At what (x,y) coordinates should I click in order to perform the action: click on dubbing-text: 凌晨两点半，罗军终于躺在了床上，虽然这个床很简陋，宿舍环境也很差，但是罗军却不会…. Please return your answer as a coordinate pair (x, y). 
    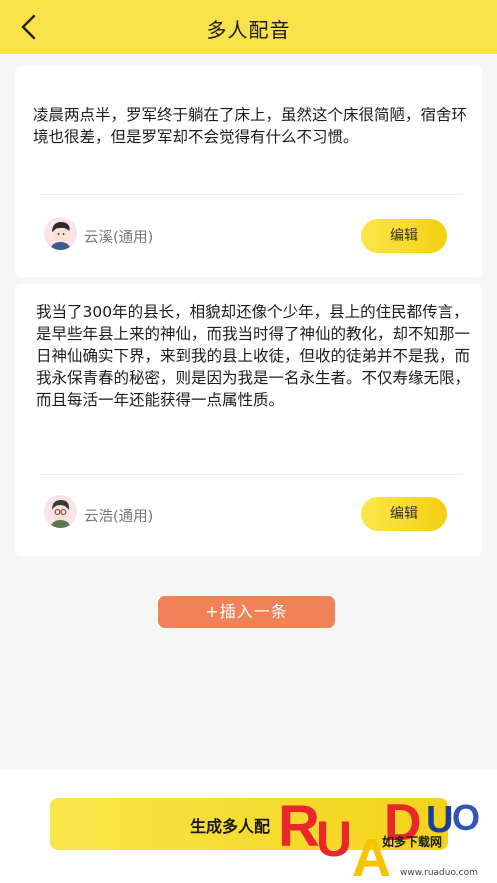
    Looking at the image, I should click on (250, 126).